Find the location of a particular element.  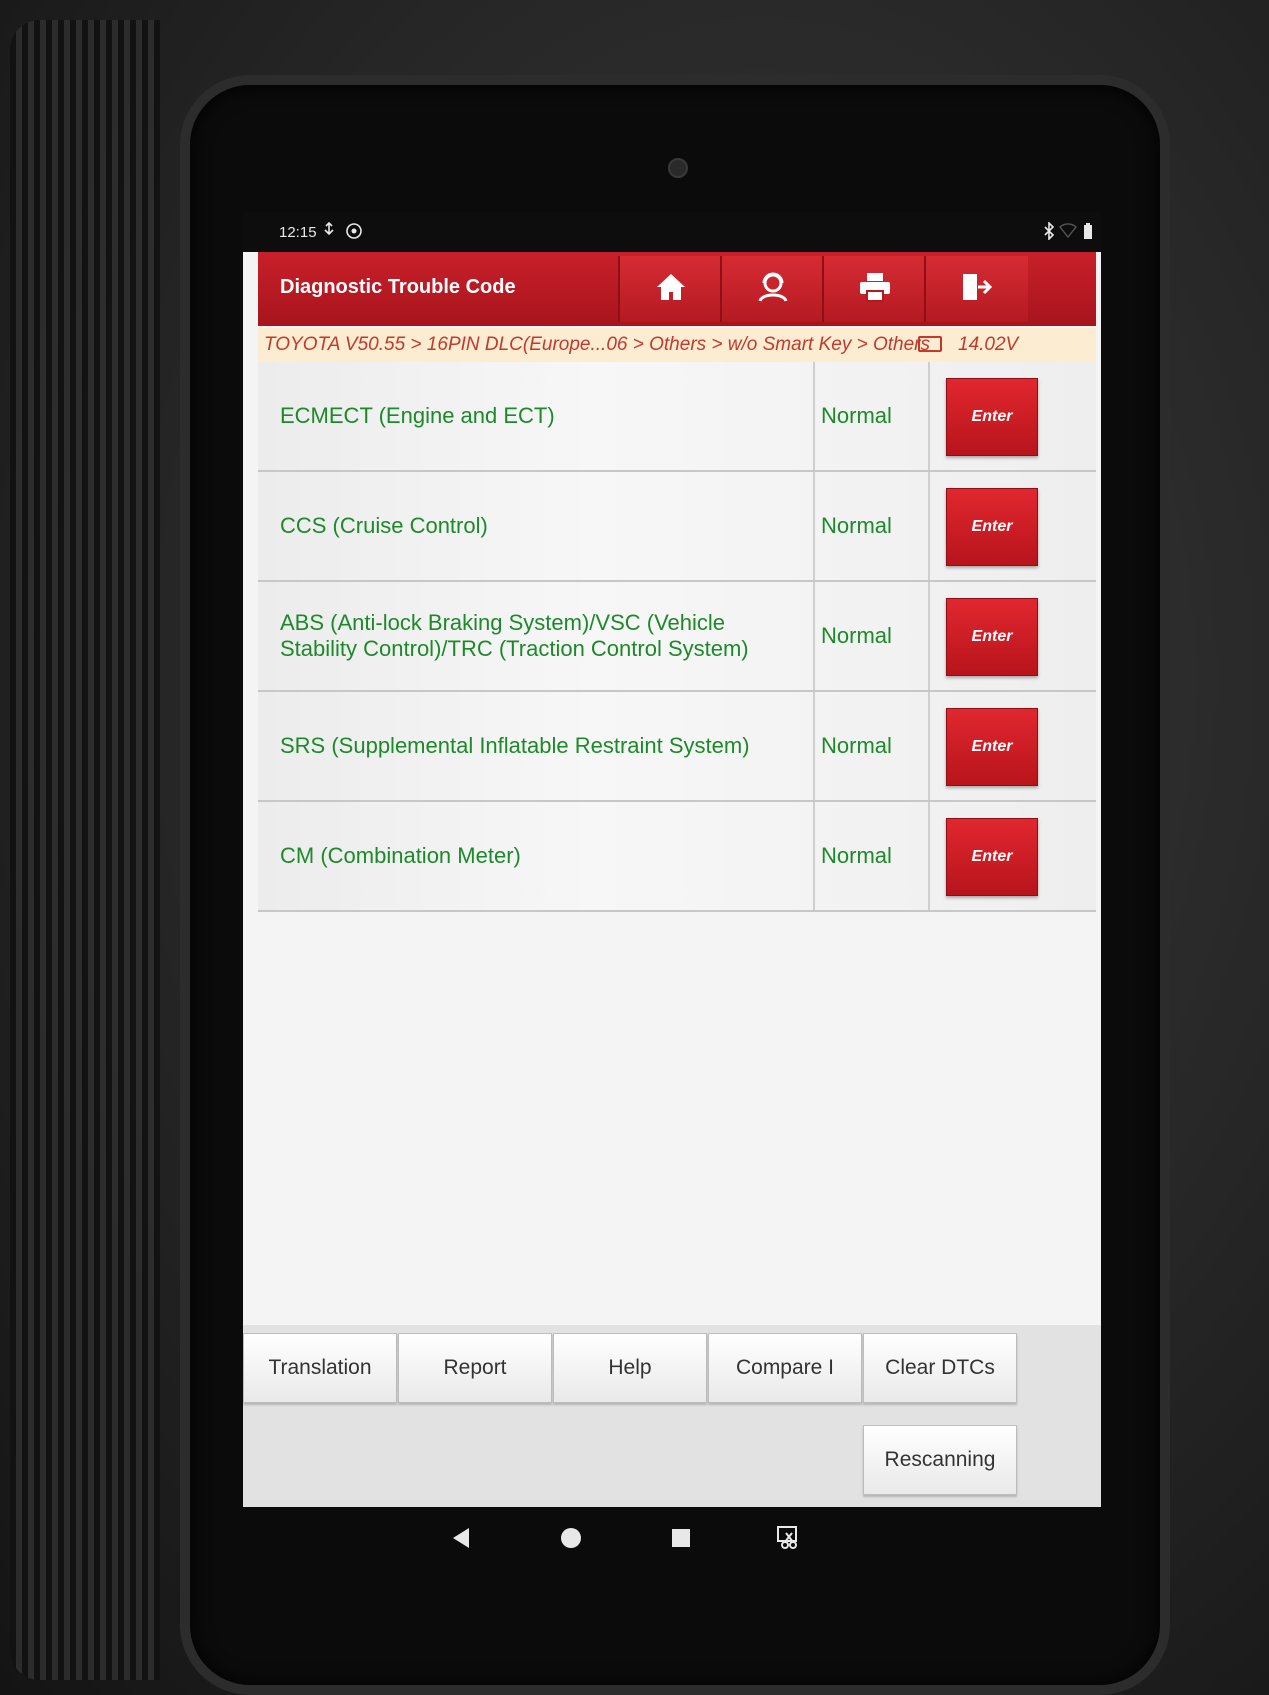

support-icon is located at coordinates (773, 289).